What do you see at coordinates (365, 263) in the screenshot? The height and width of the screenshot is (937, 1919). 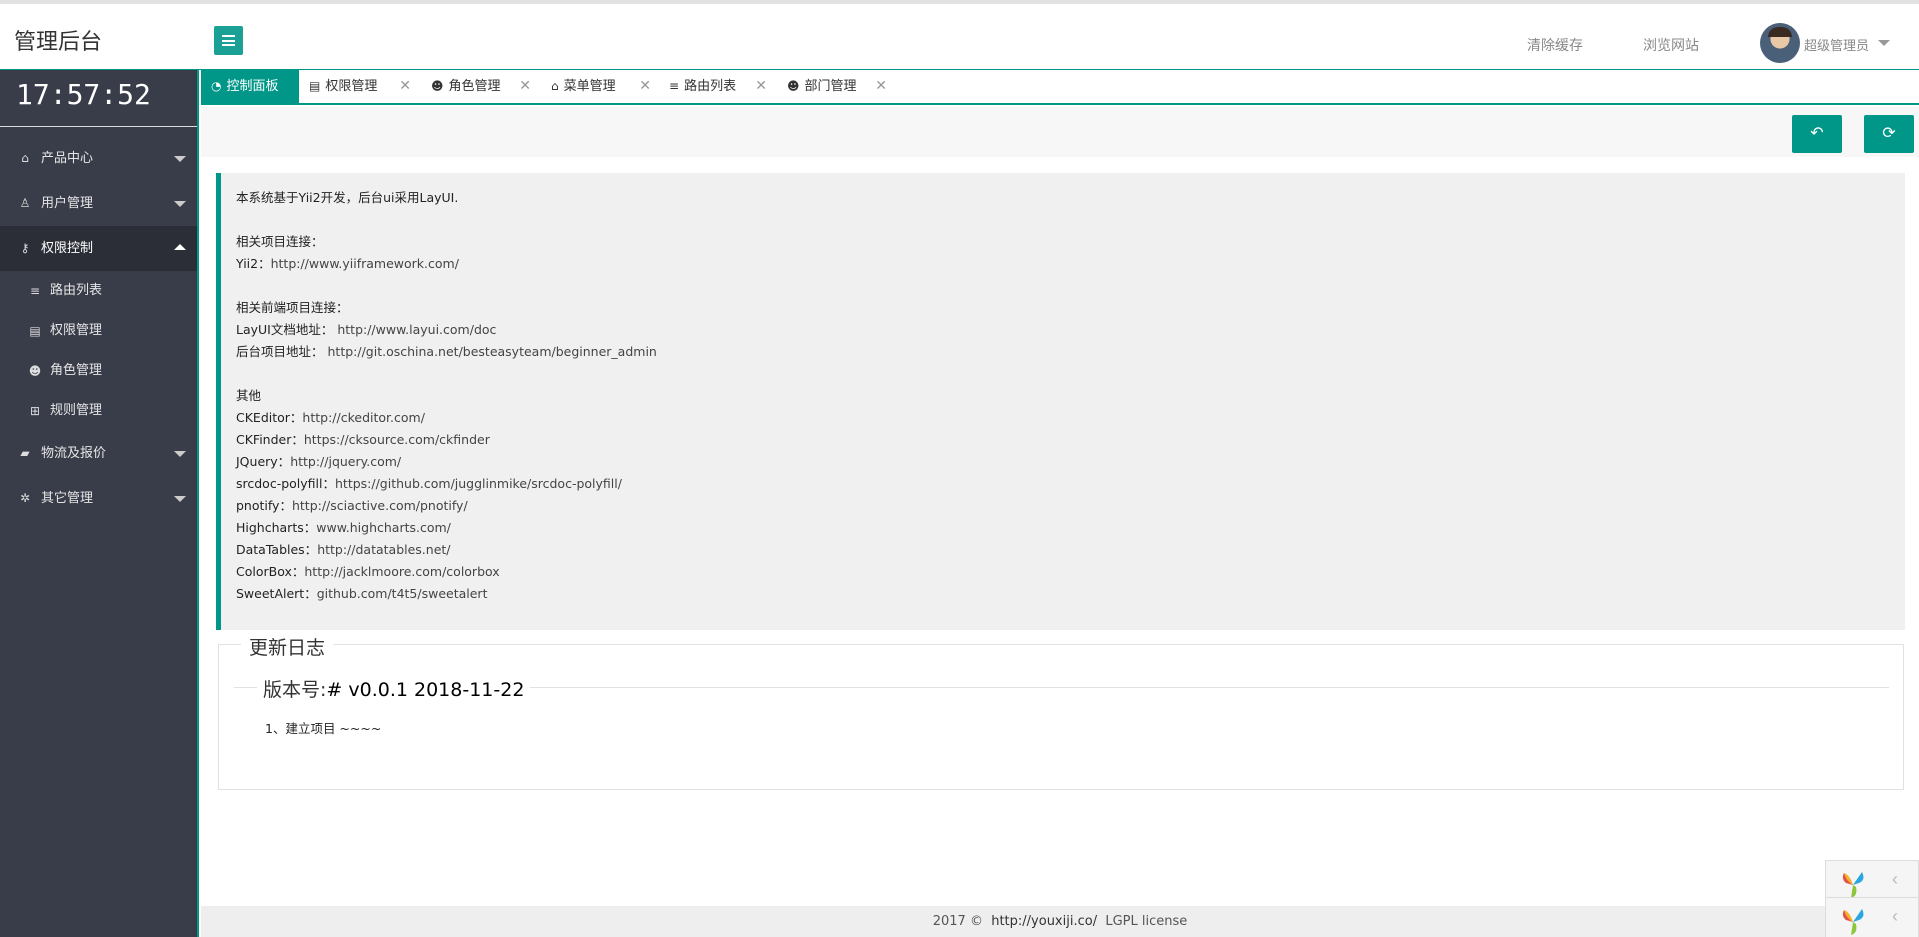 I see `yii2-link: http://www.yiiframework.com/` at bounding box center [365, 263].